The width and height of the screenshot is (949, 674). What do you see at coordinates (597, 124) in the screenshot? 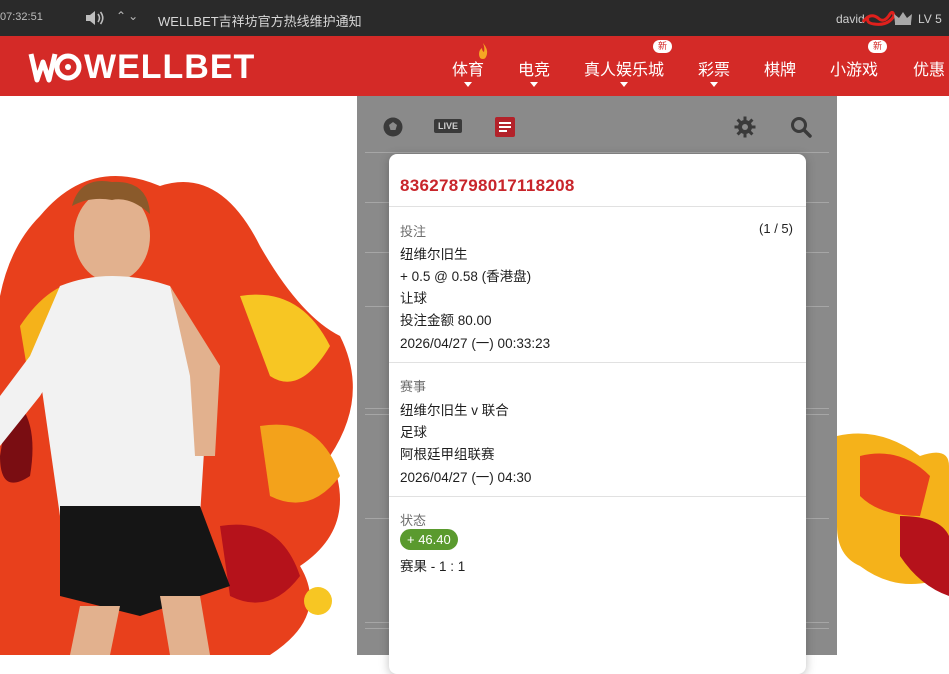
I see `panel-toolbar: LIVE` at bounding box center [597, 124].